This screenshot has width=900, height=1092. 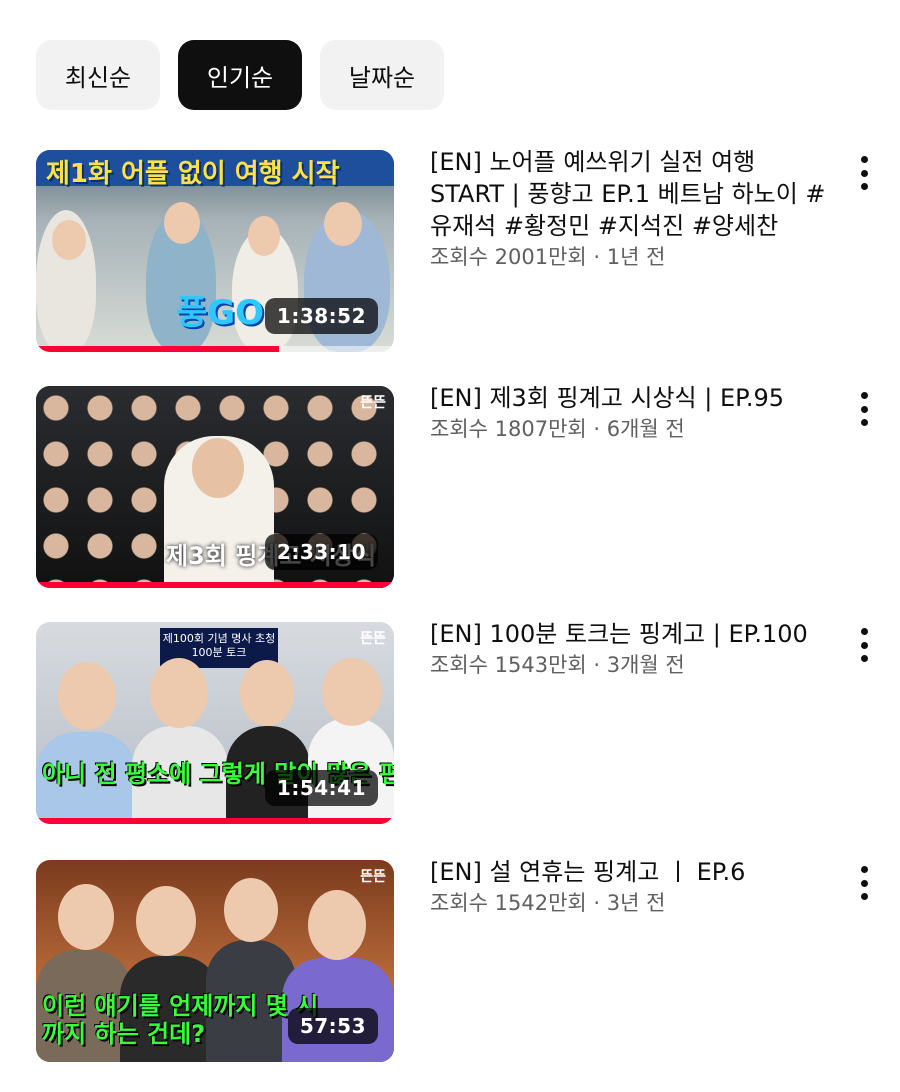 What do you see at coordinates (332, 1026) in the screenshot?
I see `video-duration: 57:53` at bounding box center [332, 1026].